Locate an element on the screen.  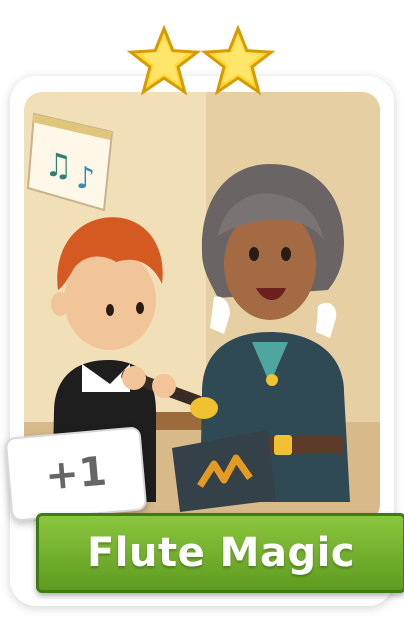
rating-stars is located at coordinates (202, 65).